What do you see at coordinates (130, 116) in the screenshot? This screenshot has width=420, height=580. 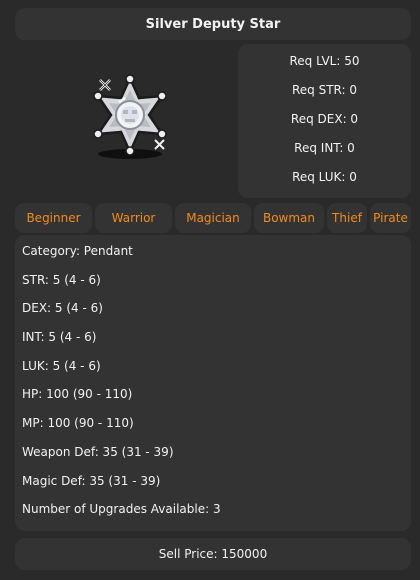 I see `silver-star-badge-icon` at bounding box center [130, 116].